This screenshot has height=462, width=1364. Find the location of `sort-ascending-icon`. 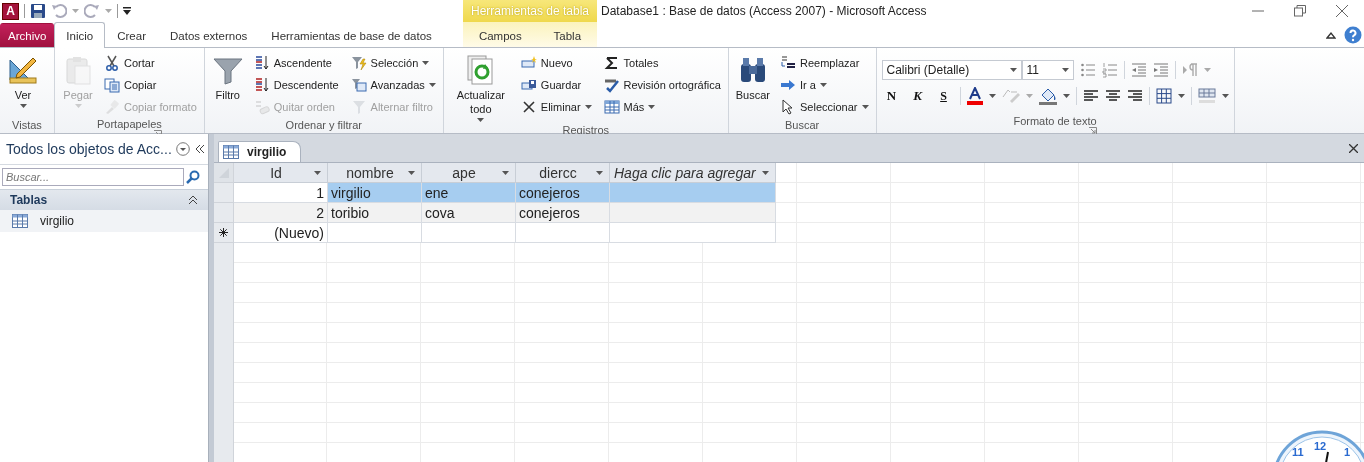

sort-ascending-icon is located at coordinates (261, 63).